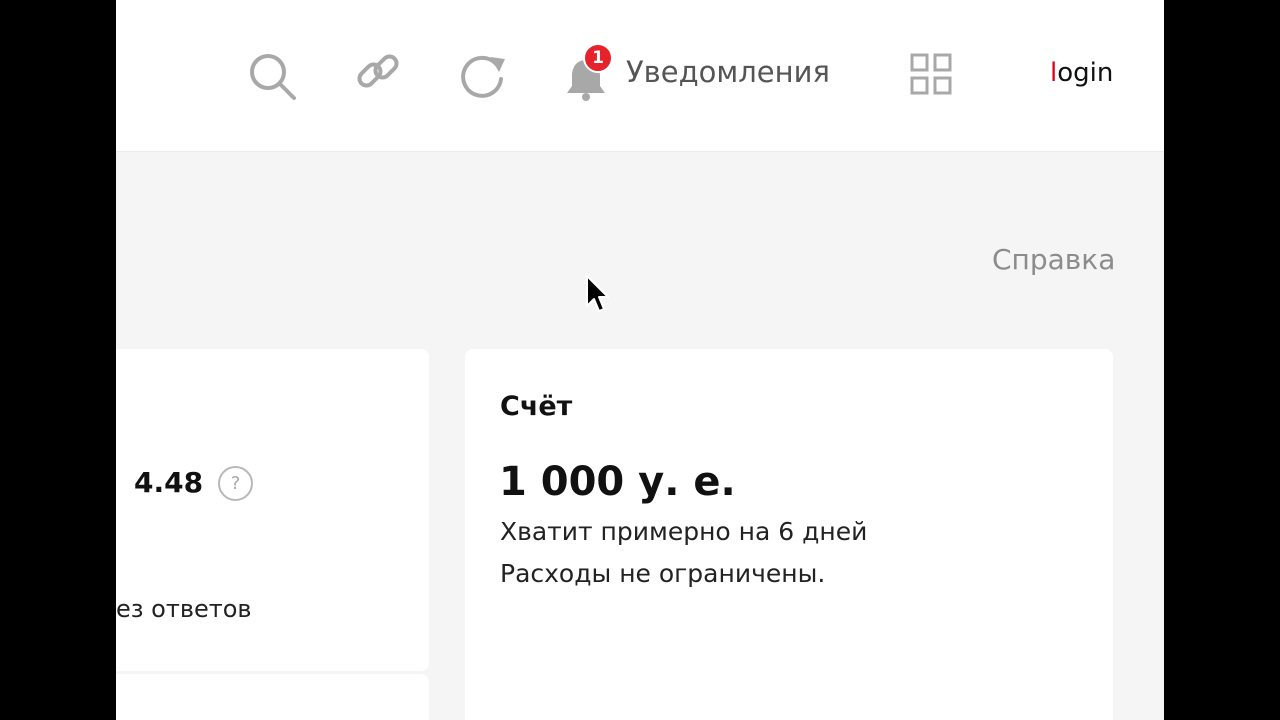 This screenshot has height=720, width=1280. I want to click on refresh-icon, so click(482, 76).